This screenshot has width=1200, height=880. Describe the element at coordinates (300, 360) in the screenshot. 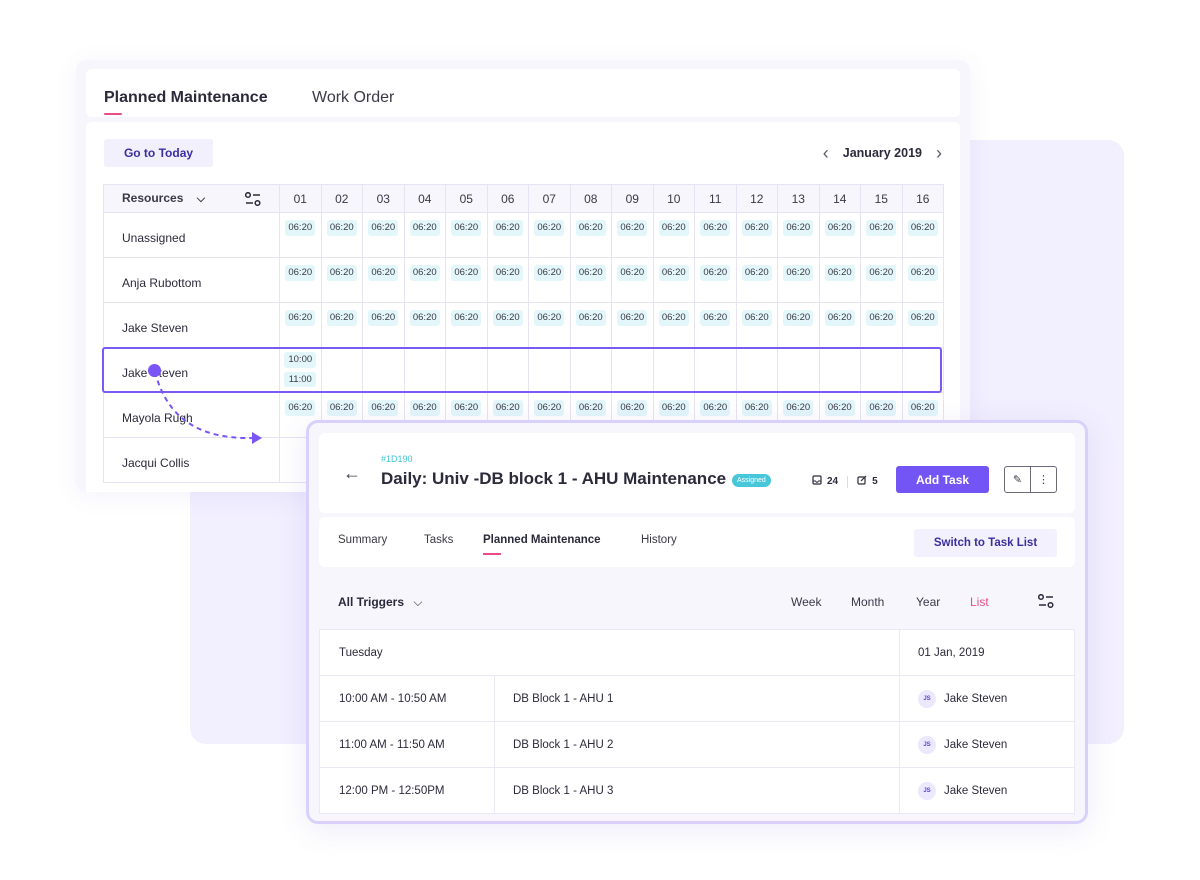

I see `time-slot-chip: 10:00` at that location.